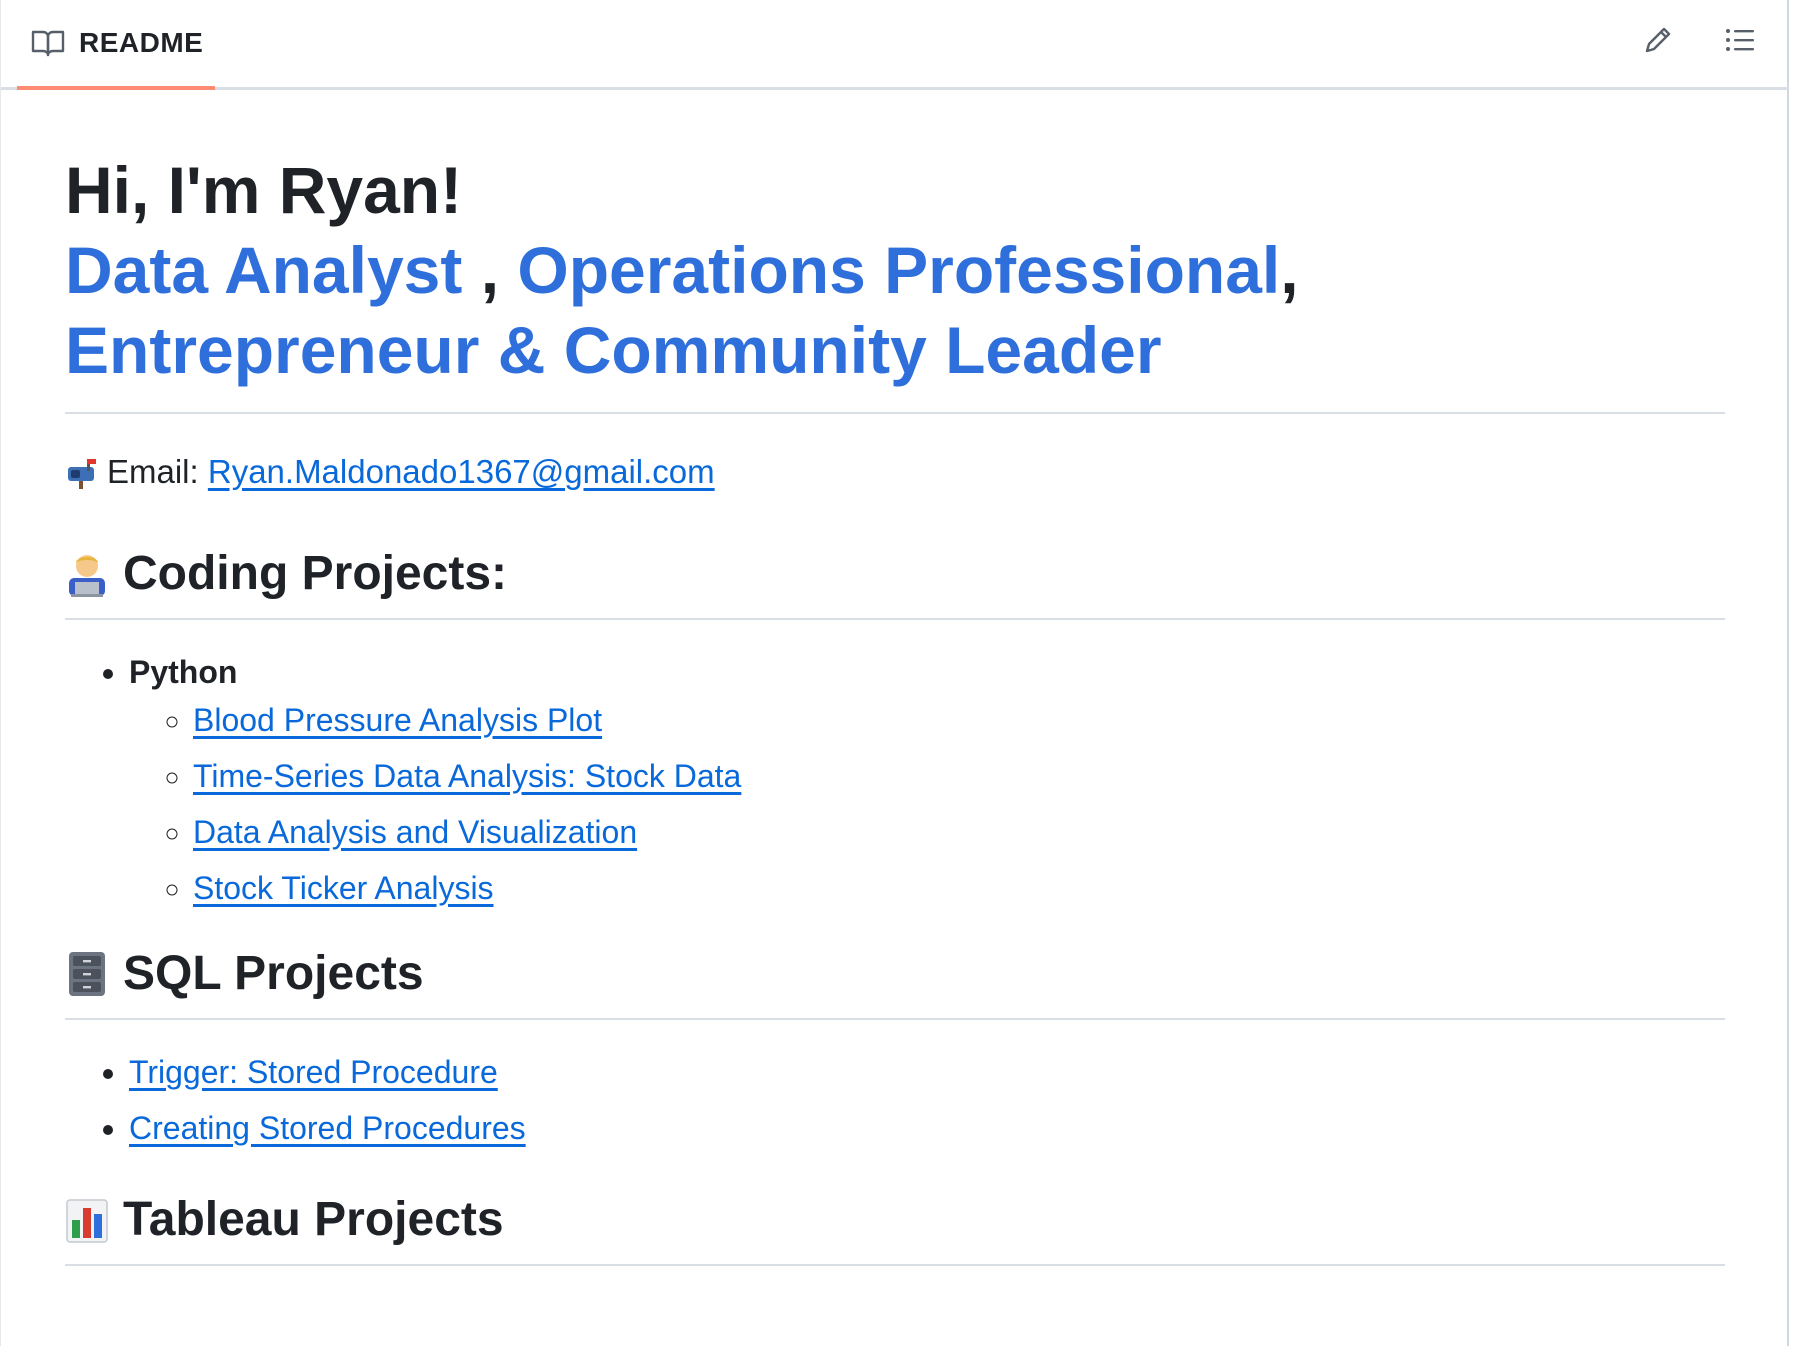  I want to click on book-icon, so click(48, 43).